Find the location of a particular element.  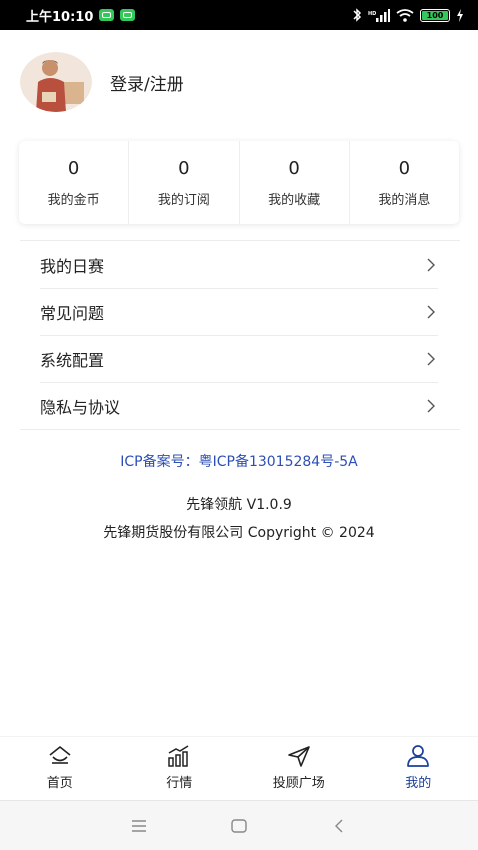

tab-mine: 我的 is located at coordinates (418, 767).